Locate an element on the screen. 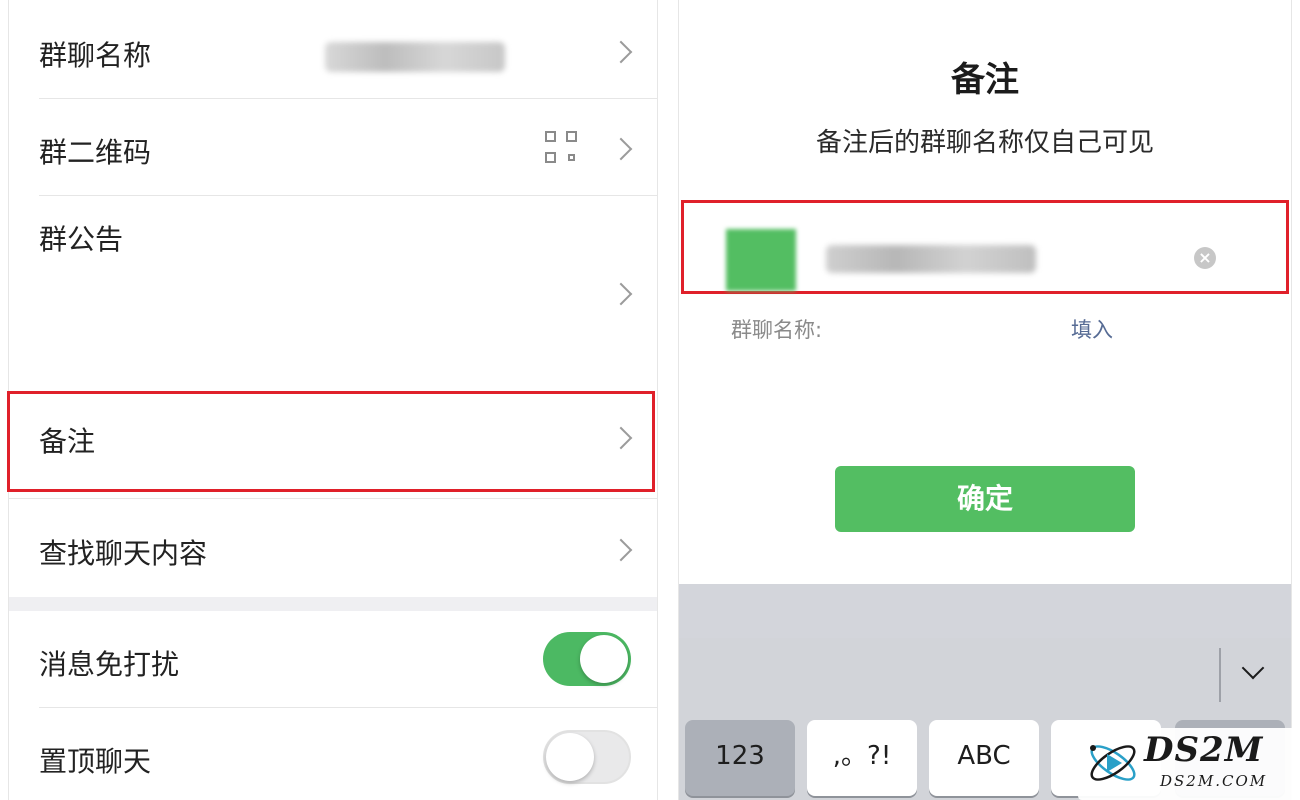 The height and width of the screenshot is (800, 1300). group-name-value-blurred is located at coordinates (415, 57).